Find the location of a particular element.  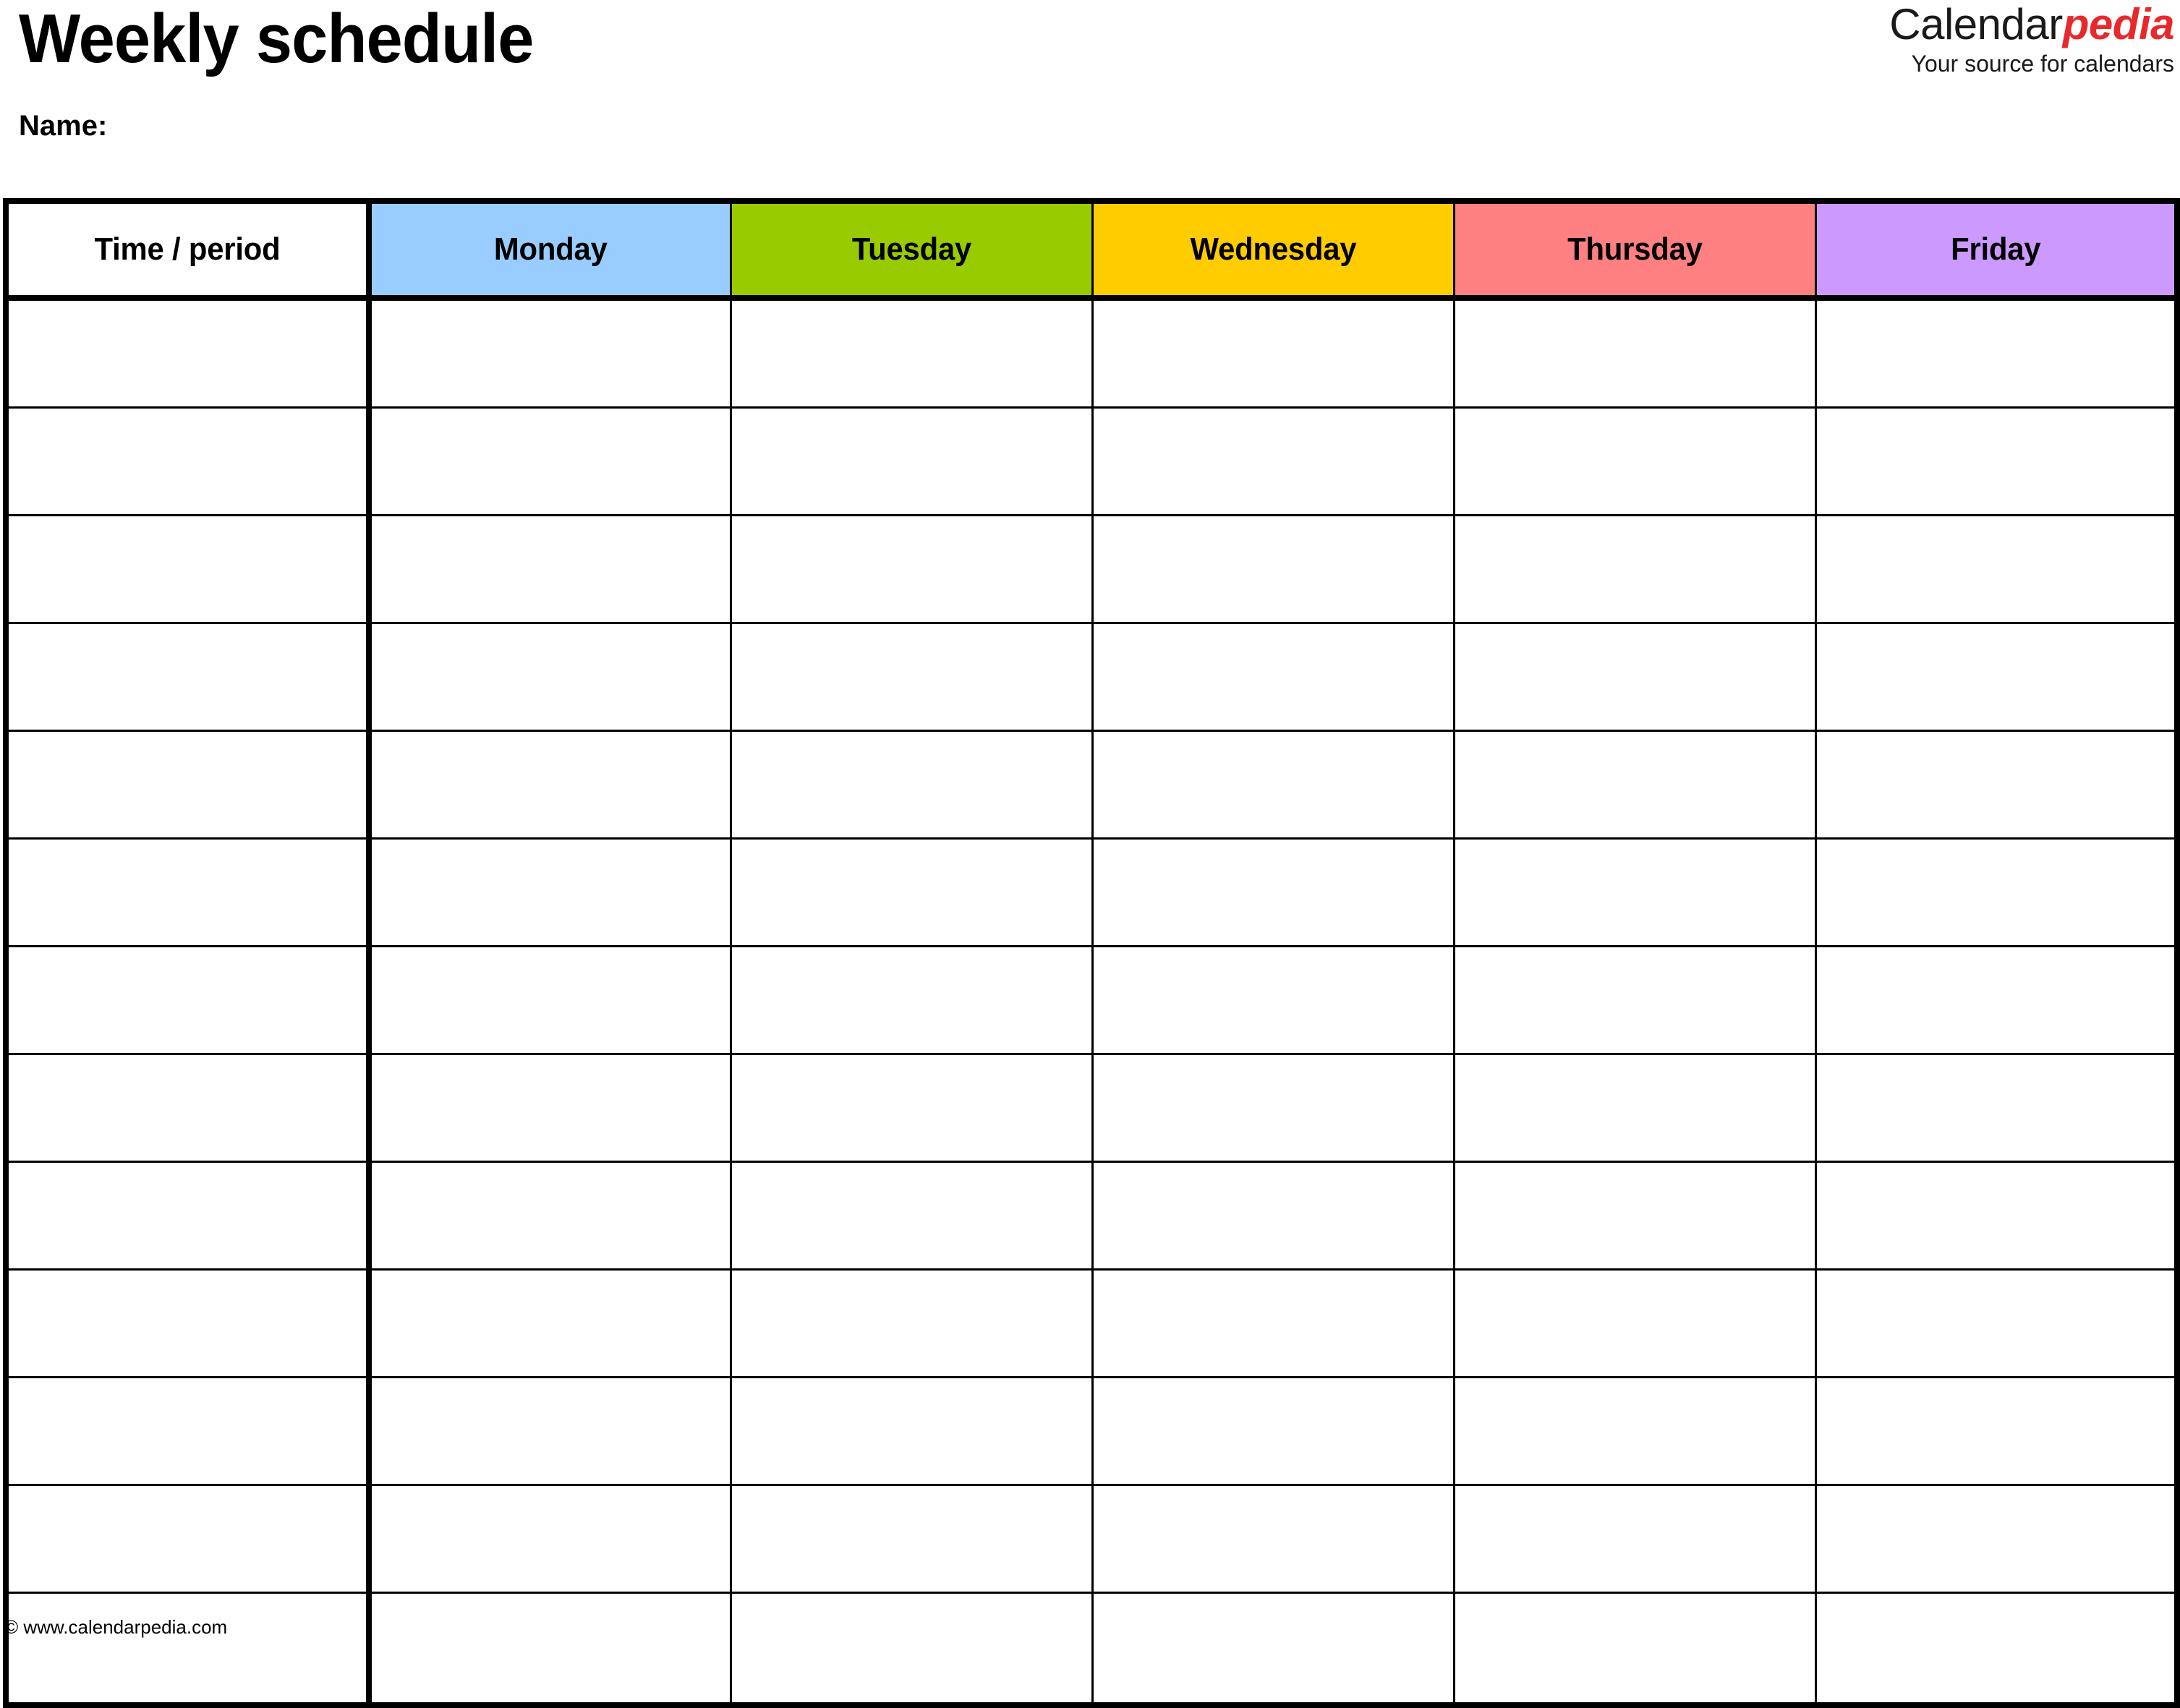

schedule-header-wednesday: Wednesday is located at coordinates (1272, 251).